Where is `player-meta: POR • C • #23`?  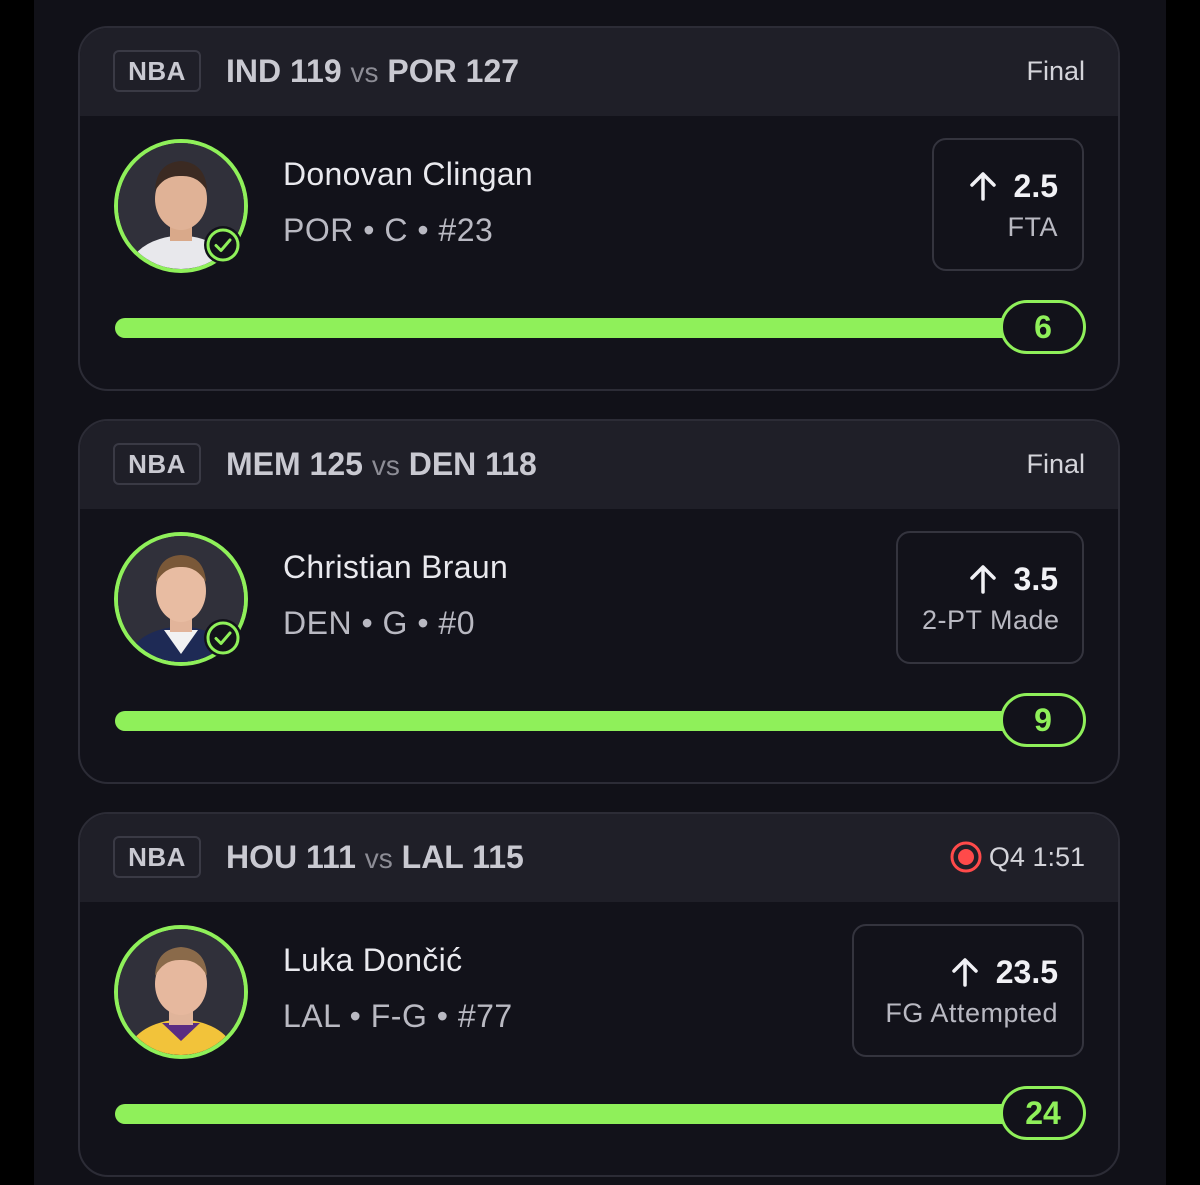
player-meta: POR • C • #23 is located at coordinates (388, 230).